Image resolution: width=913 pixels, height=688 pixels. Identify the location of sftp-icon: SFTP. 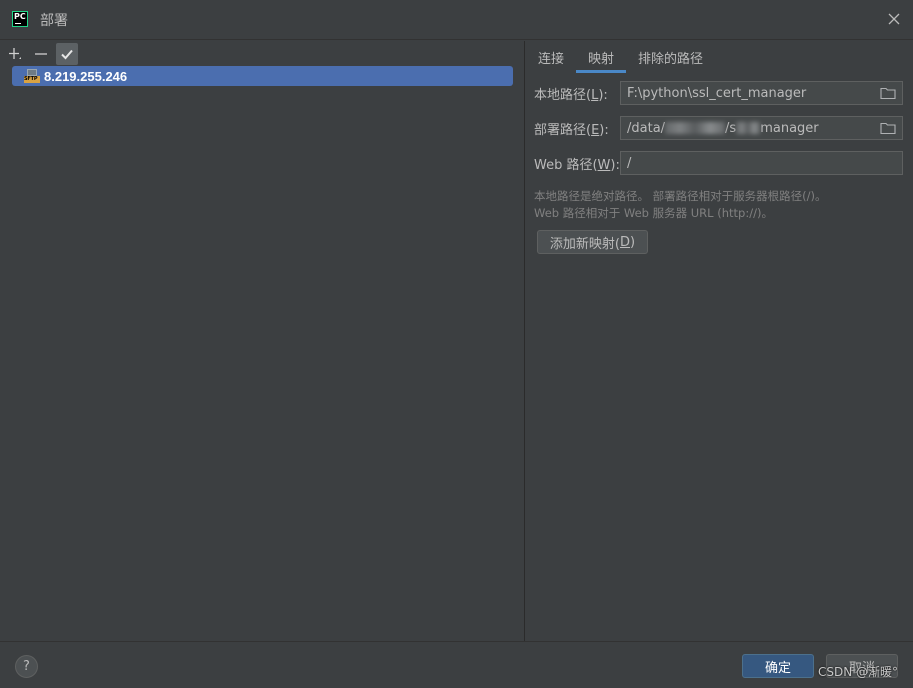
(32, 76).